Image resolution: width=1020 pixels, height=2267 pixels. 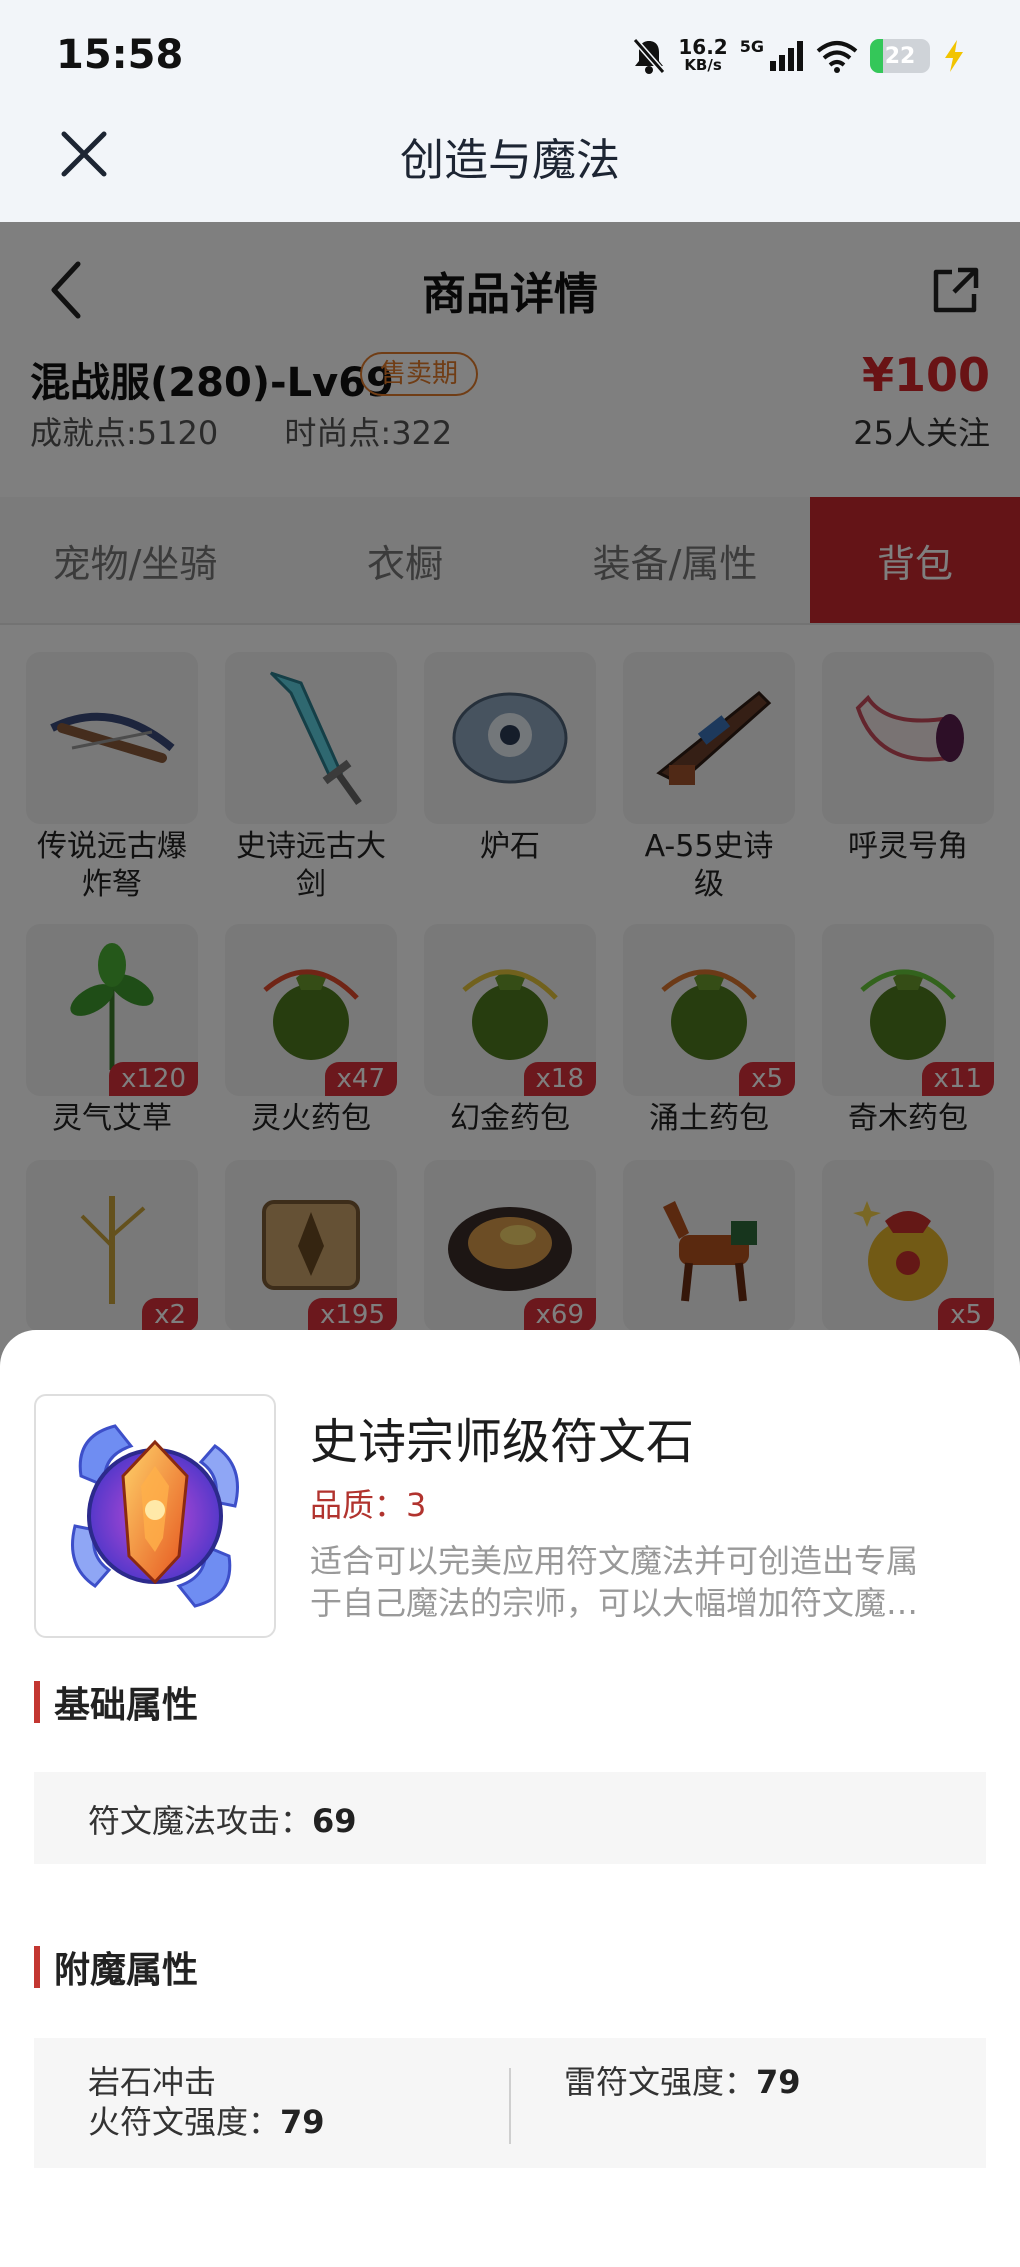 What do you see at coordinates (368, 1505) in the screenshot?
I see `item-quality: 品质：3` at bounding box center [368, 1505].